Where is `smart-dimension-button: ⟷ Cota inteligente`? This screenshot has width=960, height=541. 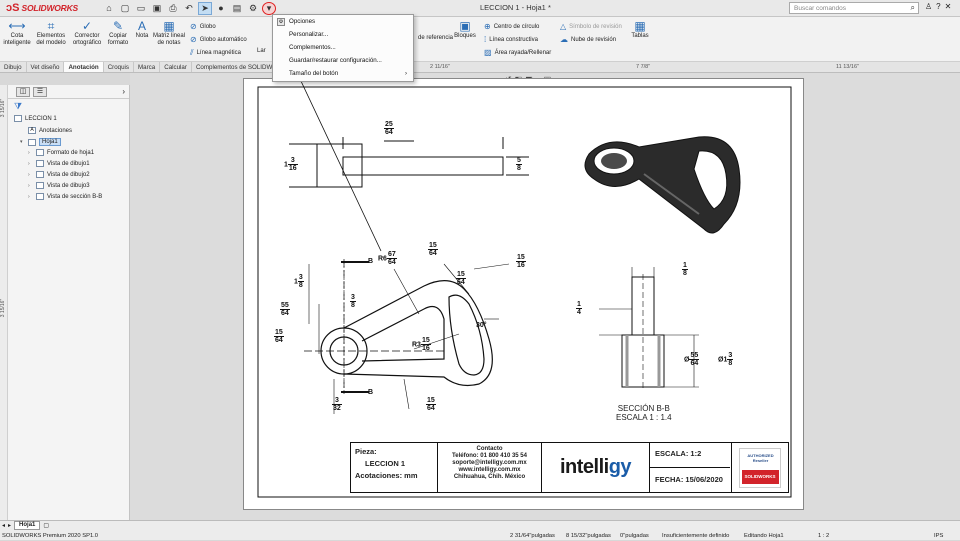 smart-dimension-button: ⟷ Cota inteligente is located at coordinates (17, 33).